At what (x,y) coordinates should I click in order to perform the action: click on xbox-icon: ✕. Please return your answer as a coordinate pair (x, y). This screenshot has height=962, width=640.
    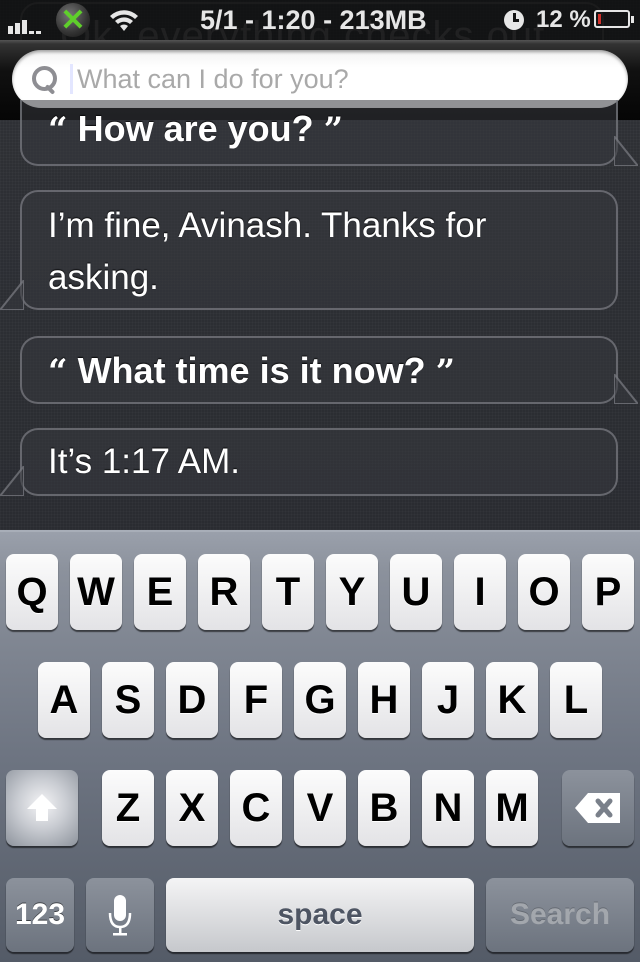
    Looking at the image, I should click on (73, 20).